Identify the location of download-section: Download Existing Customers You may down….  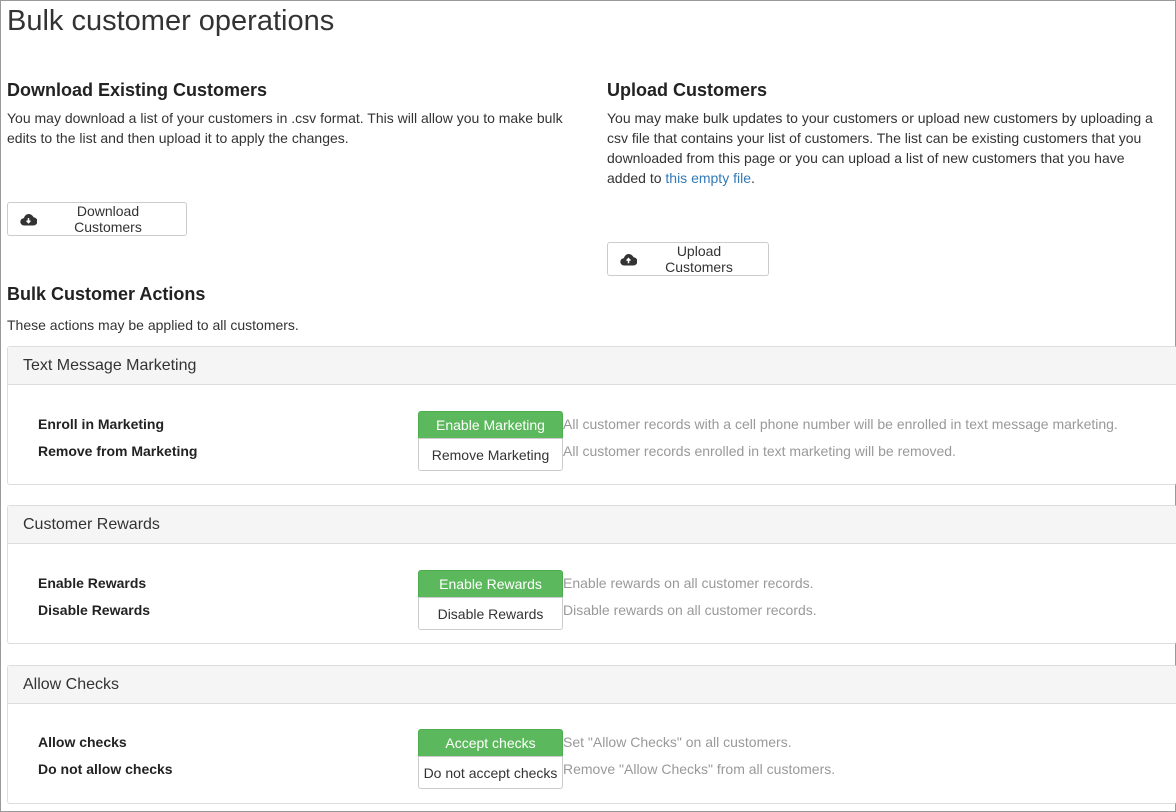
(292, 113).